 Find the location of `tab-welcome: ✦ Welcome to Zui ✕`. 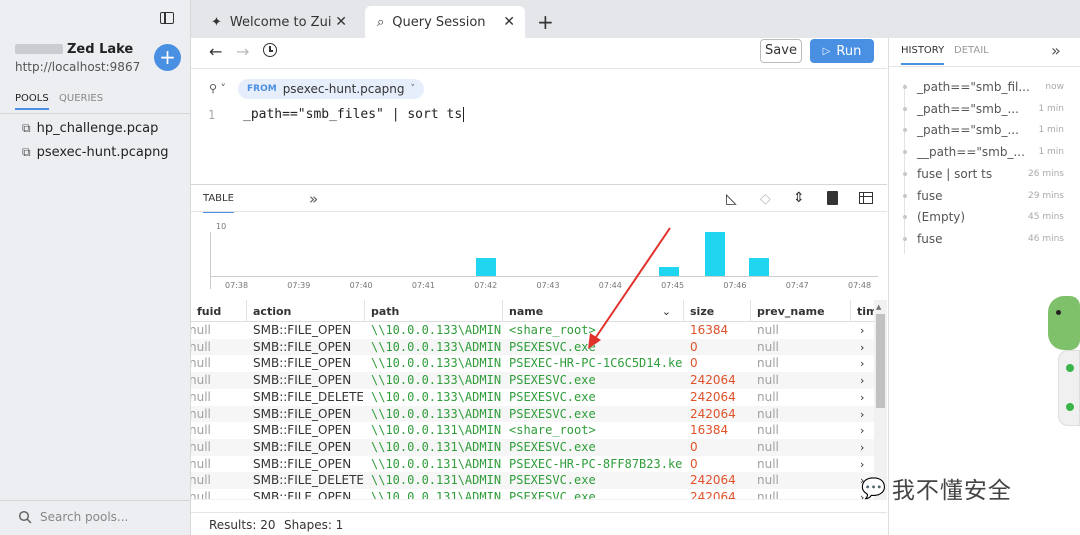

tab-welcome: ✦ Welcome to Zui ✕ is located at coordinates (278, 22).